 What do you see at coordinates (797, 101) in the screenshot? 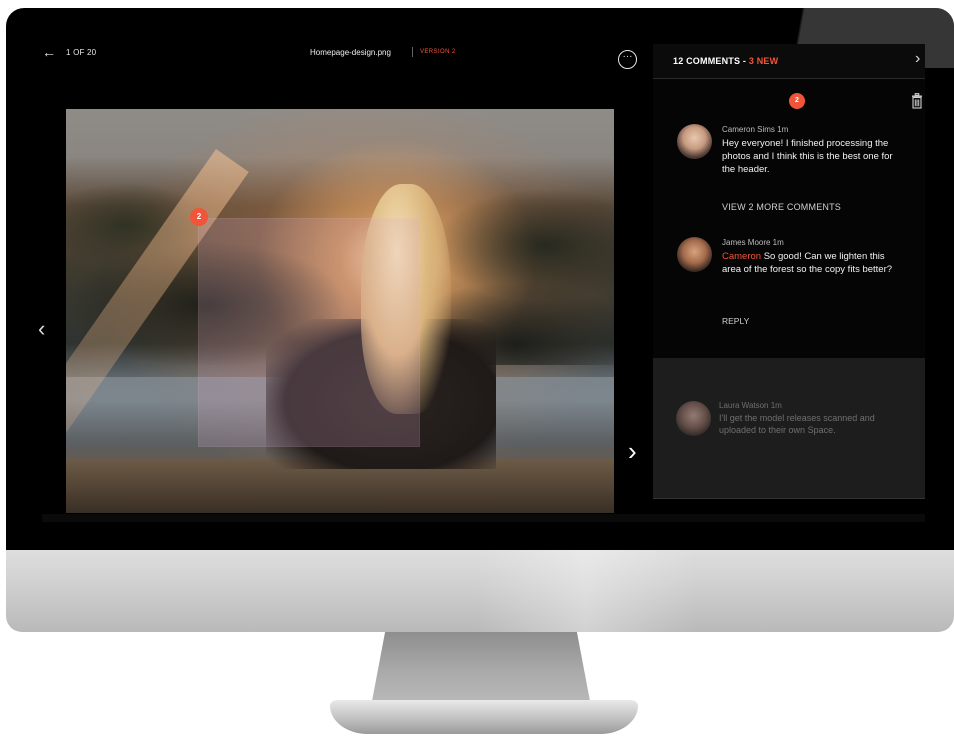
I see `thread-pin: 2` at bounding box center [797, 101].